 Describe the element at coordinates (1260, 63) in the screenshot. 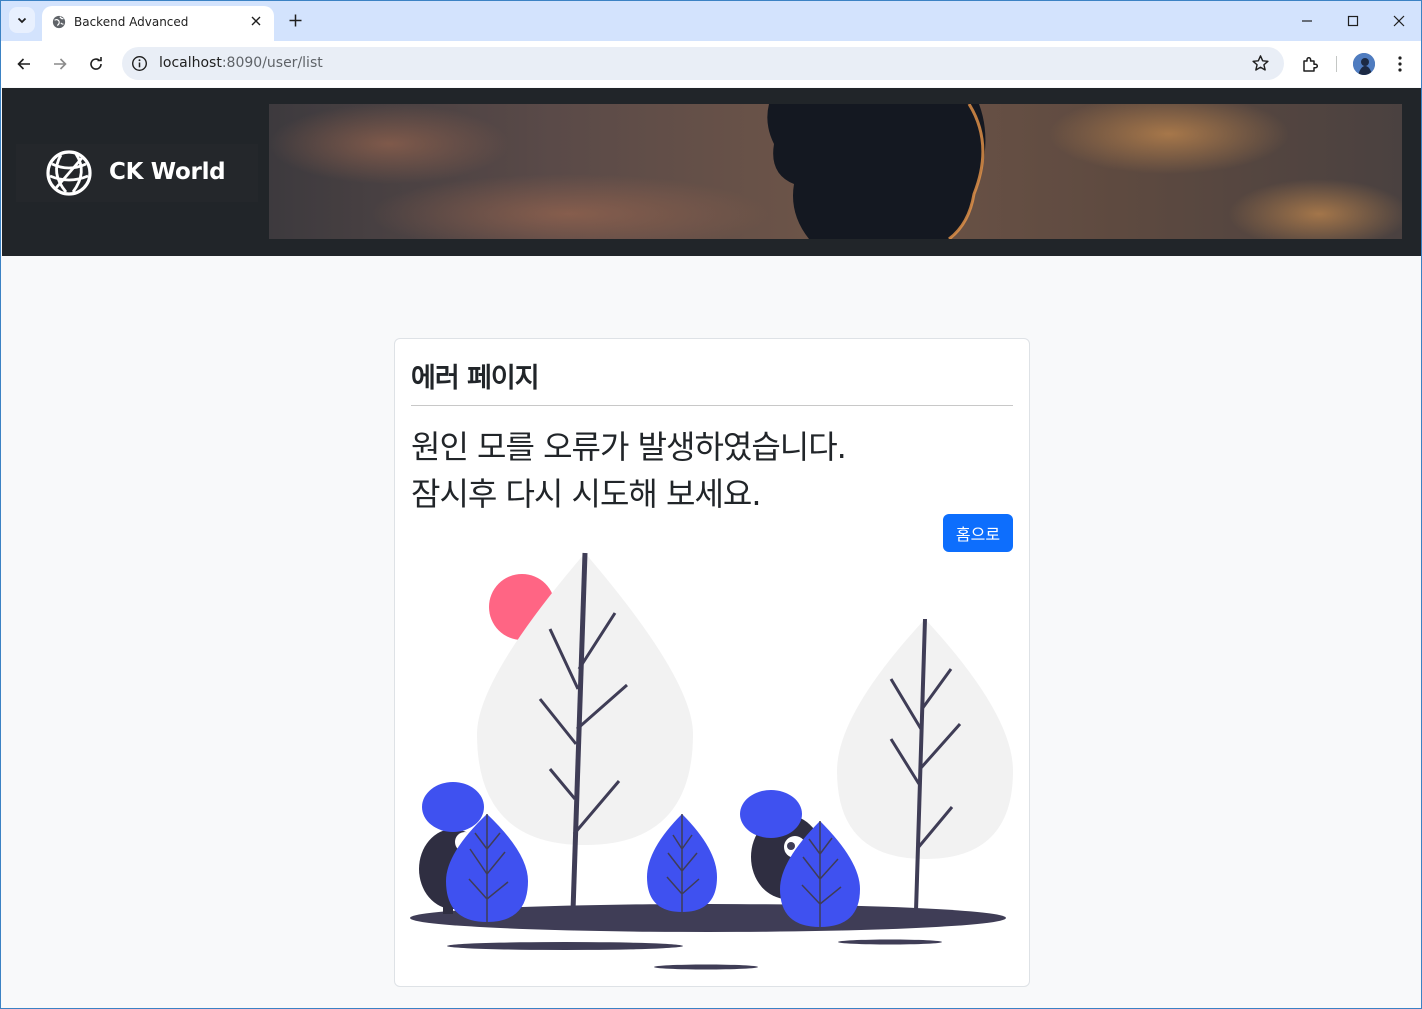

I see `star-icon` at that location.